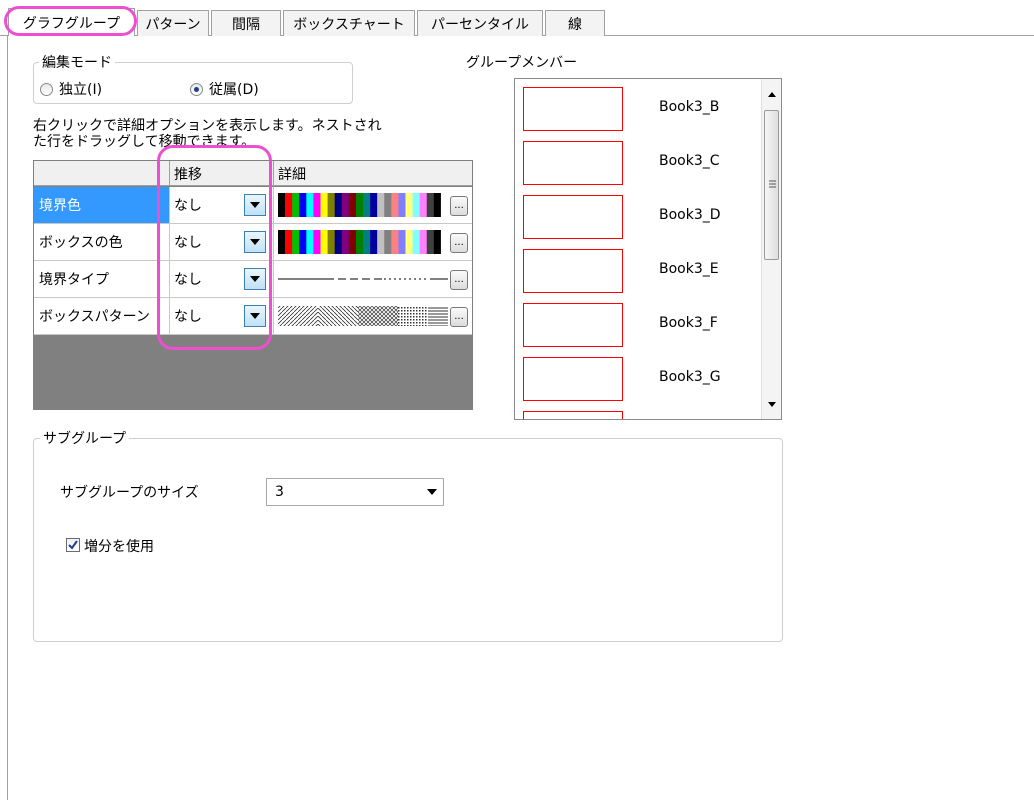 This screenshot has height=800, width=1034. Describe the element at coordinates (207, 126) in the screenshot. I see `grid-hint-line1: 右クリックで詳細オプションを表示します。ネストされ` at that location.